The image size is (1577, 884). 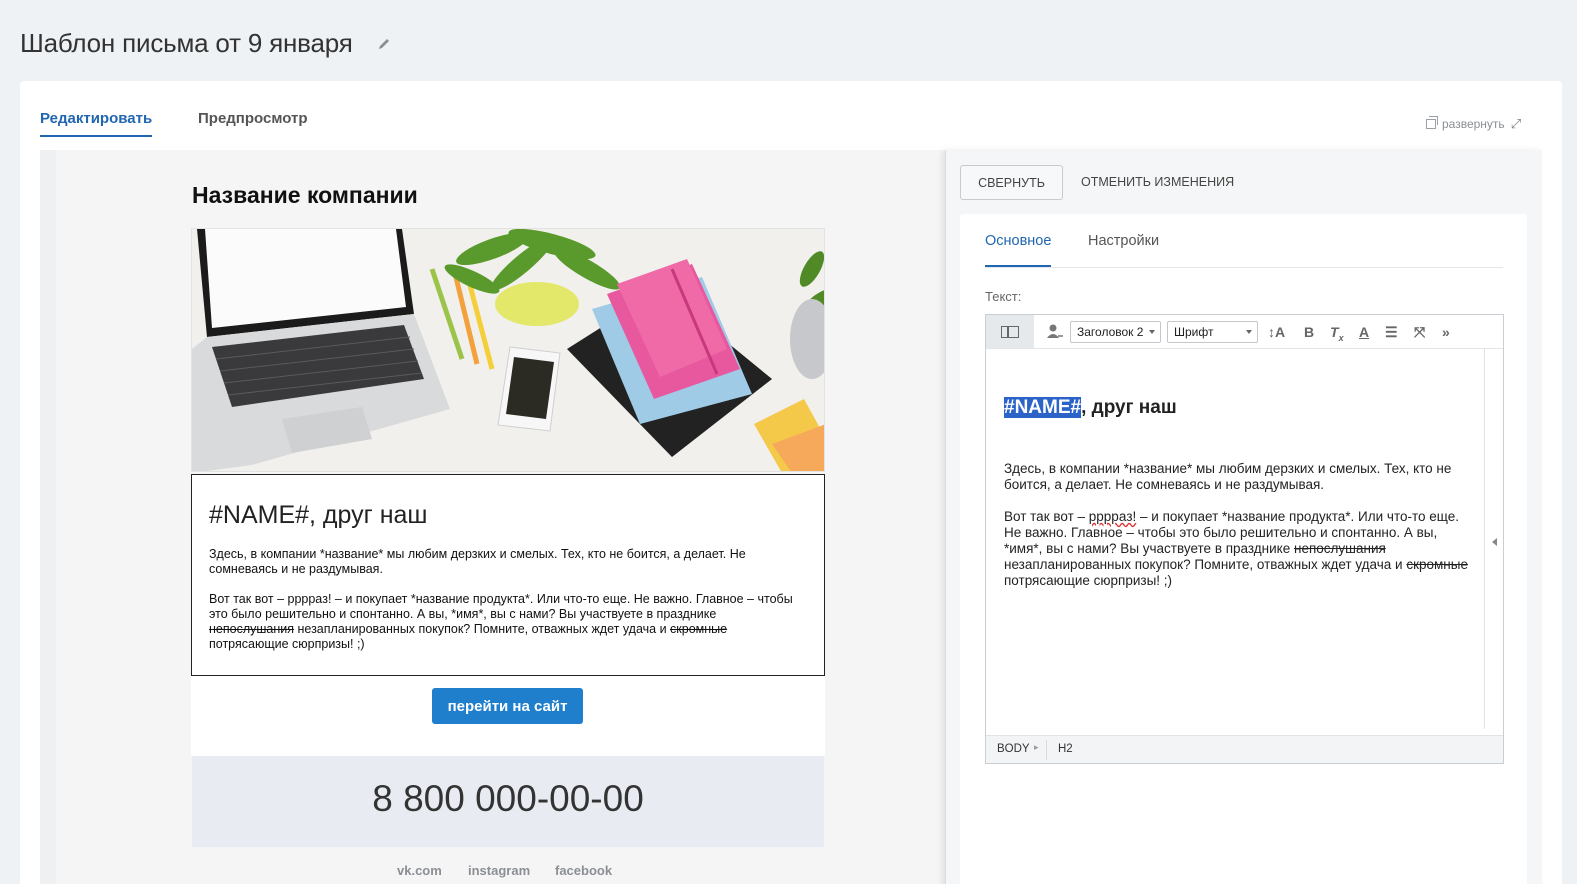 What do you see at coordinates (1419, 332) in the screenshot?
I see `fullscreen-icon: ⤧` at bounding box center [1419, 332].